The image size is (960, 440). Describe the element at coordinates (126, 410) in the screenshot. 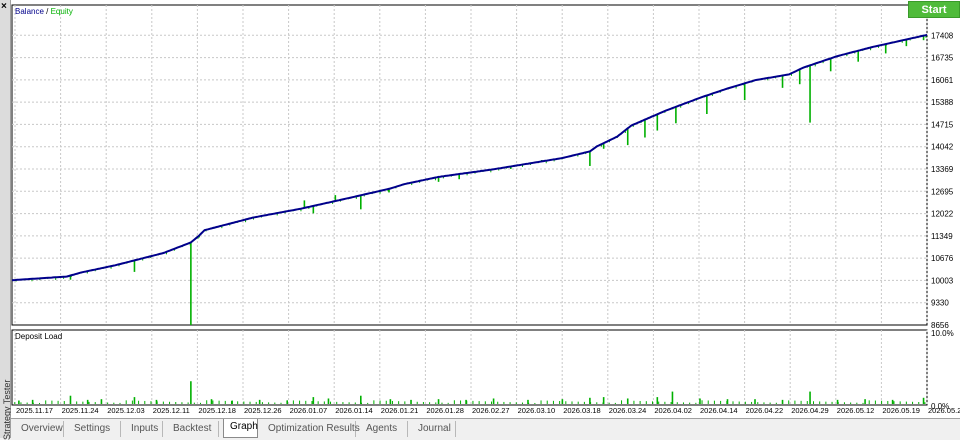

I see `x-tick-label: 2025.12.03` at that location.